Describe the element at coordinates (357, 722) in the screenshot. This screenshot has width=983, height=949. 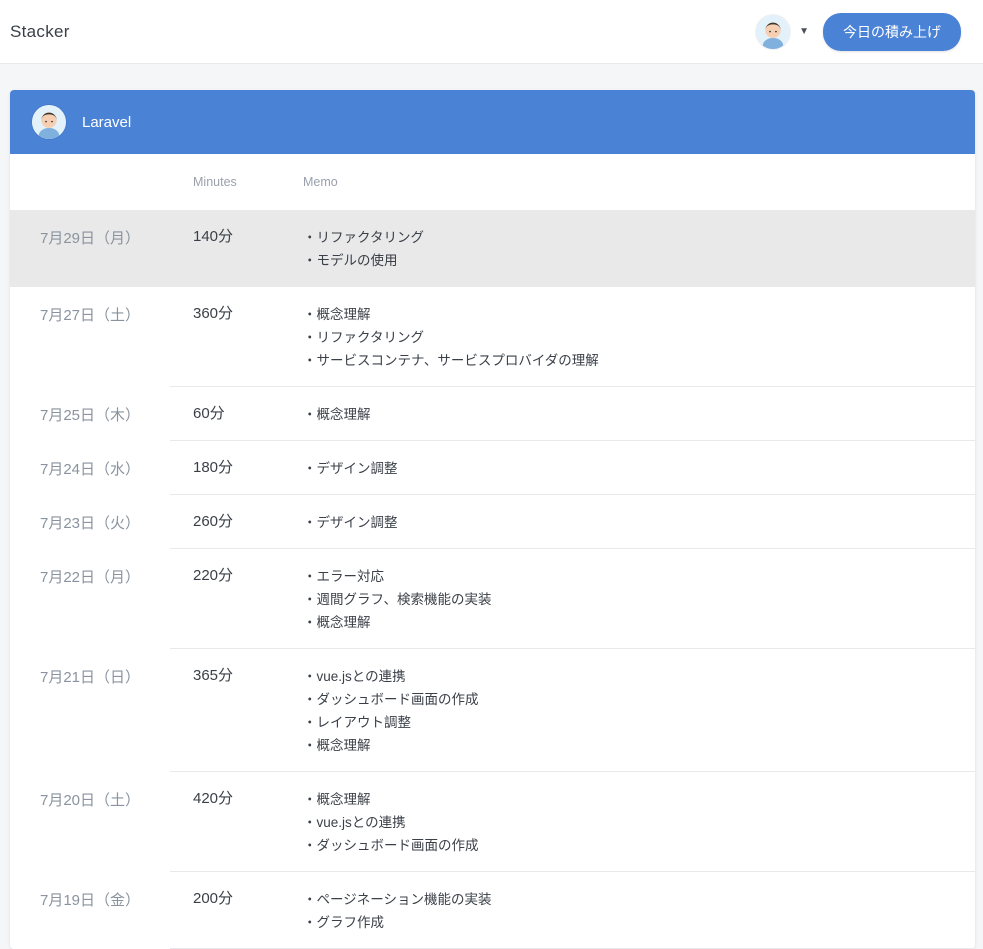
I see `memo-line: ・レイアウト調整` at that location.